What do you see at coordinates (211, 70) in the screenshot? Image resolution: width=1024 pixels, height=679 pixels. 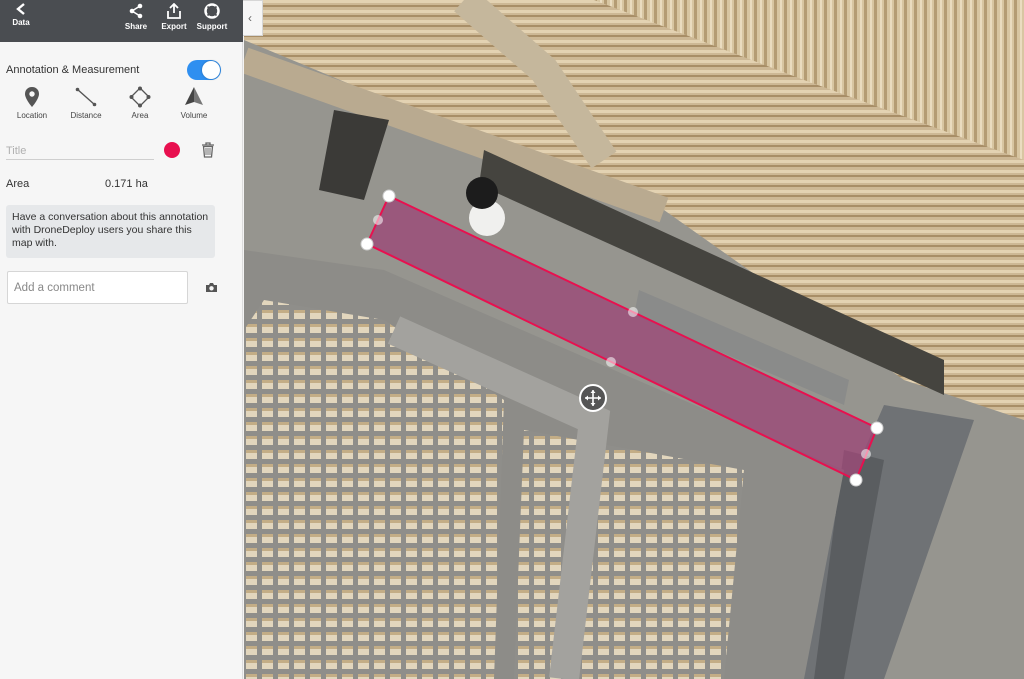 I see `toggle-knob` at bounding box center [211, 70].